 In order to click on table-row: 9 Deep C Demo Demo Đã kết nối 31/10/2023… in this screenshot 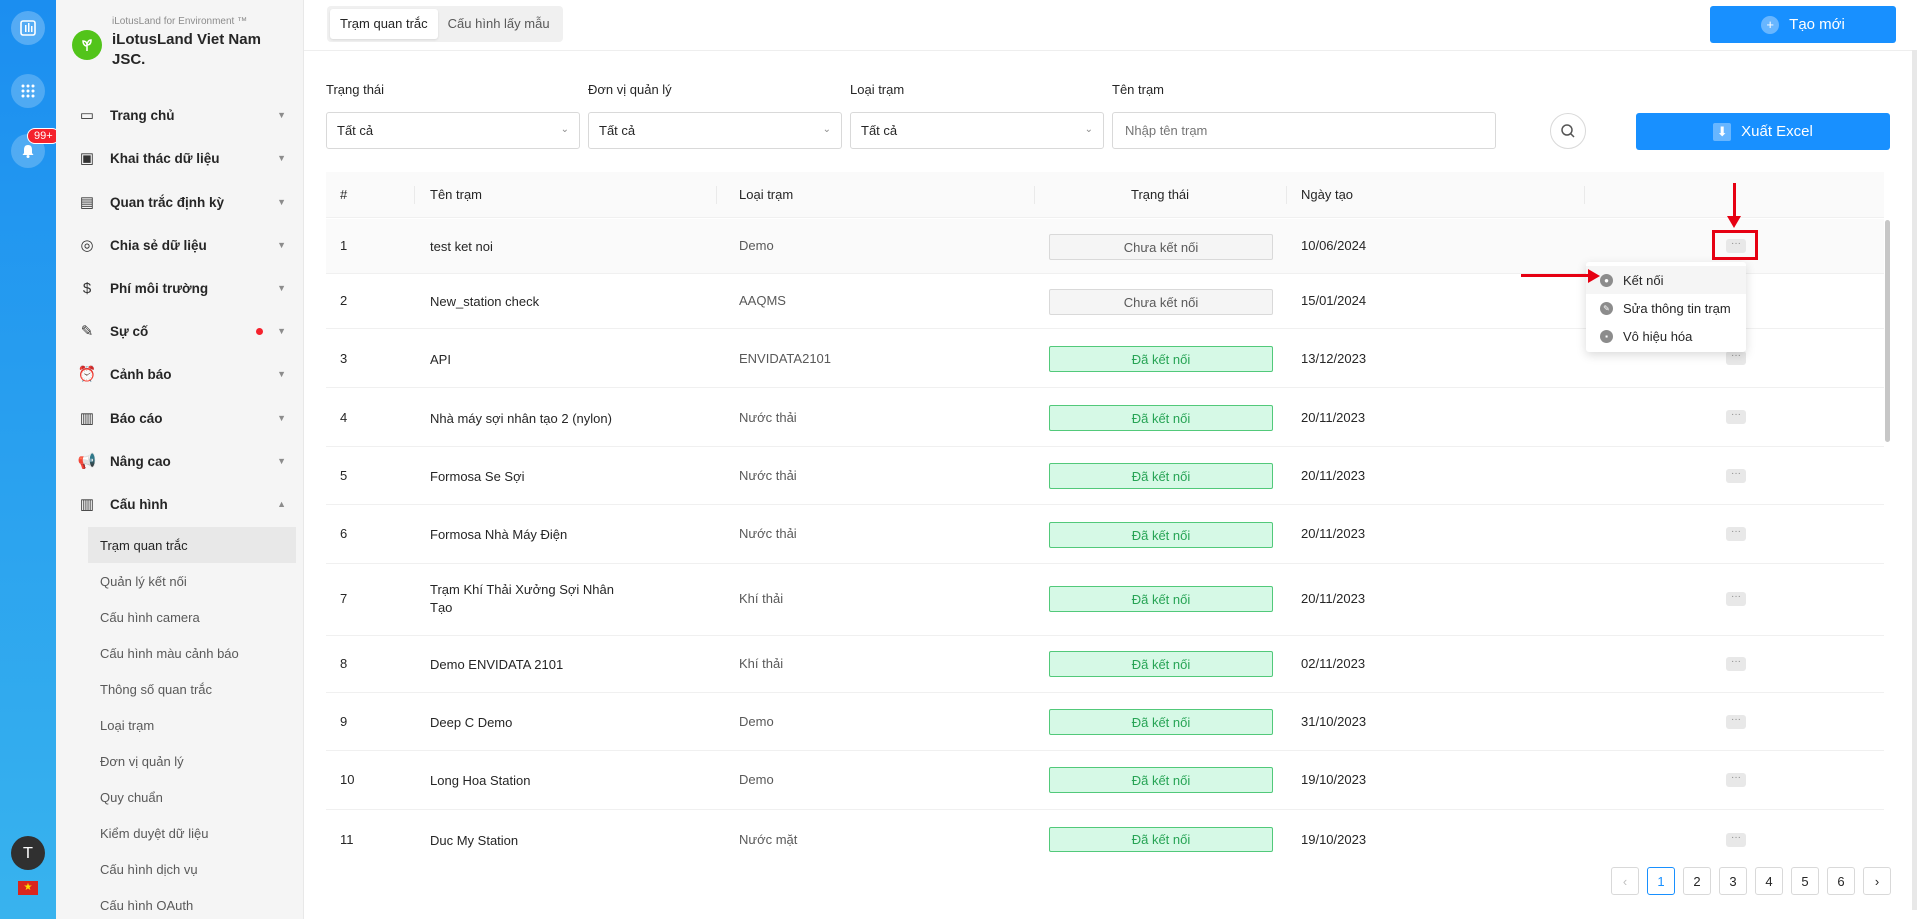, I will do `click(1105, 722)`.